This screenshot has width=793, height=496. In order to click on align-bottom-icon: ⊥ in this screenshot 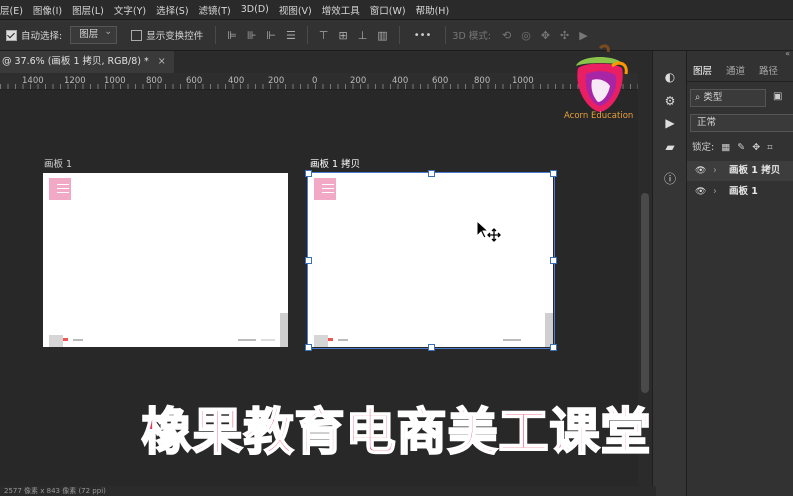, I will do `click(363, 35)`.